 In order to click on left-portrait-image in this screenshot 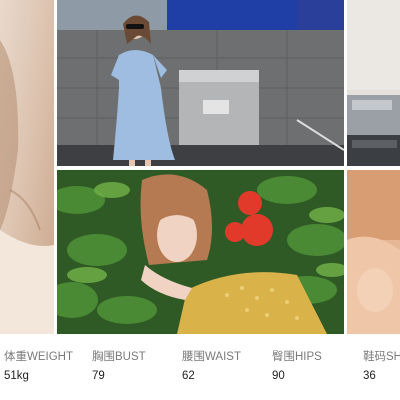, I will do `click(27, 167)`.